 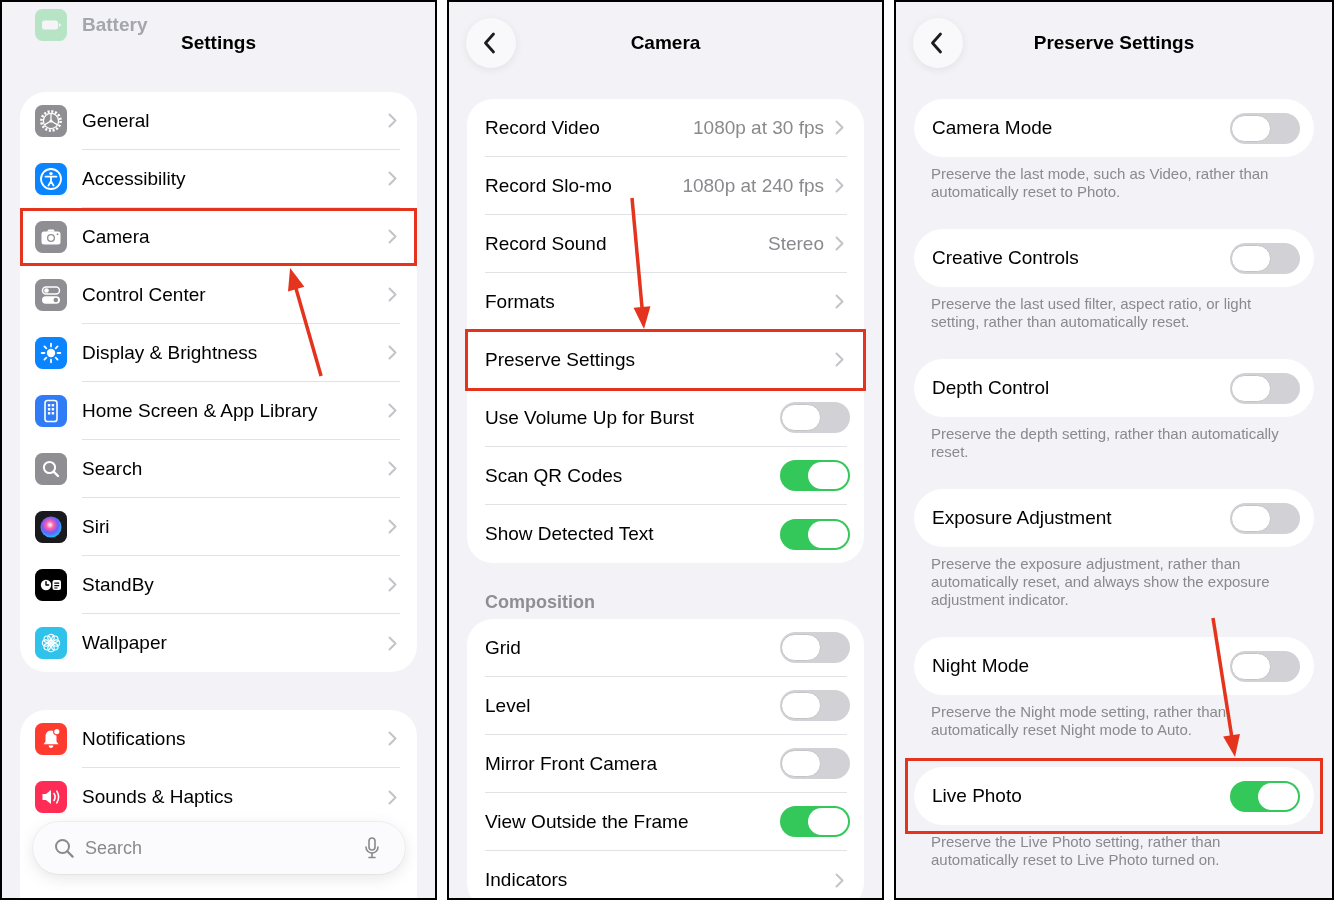 What do you see at coordinates (51, 585) in the screenshot?
I see `clock-widget-icon` at bounding box center [51, 585].